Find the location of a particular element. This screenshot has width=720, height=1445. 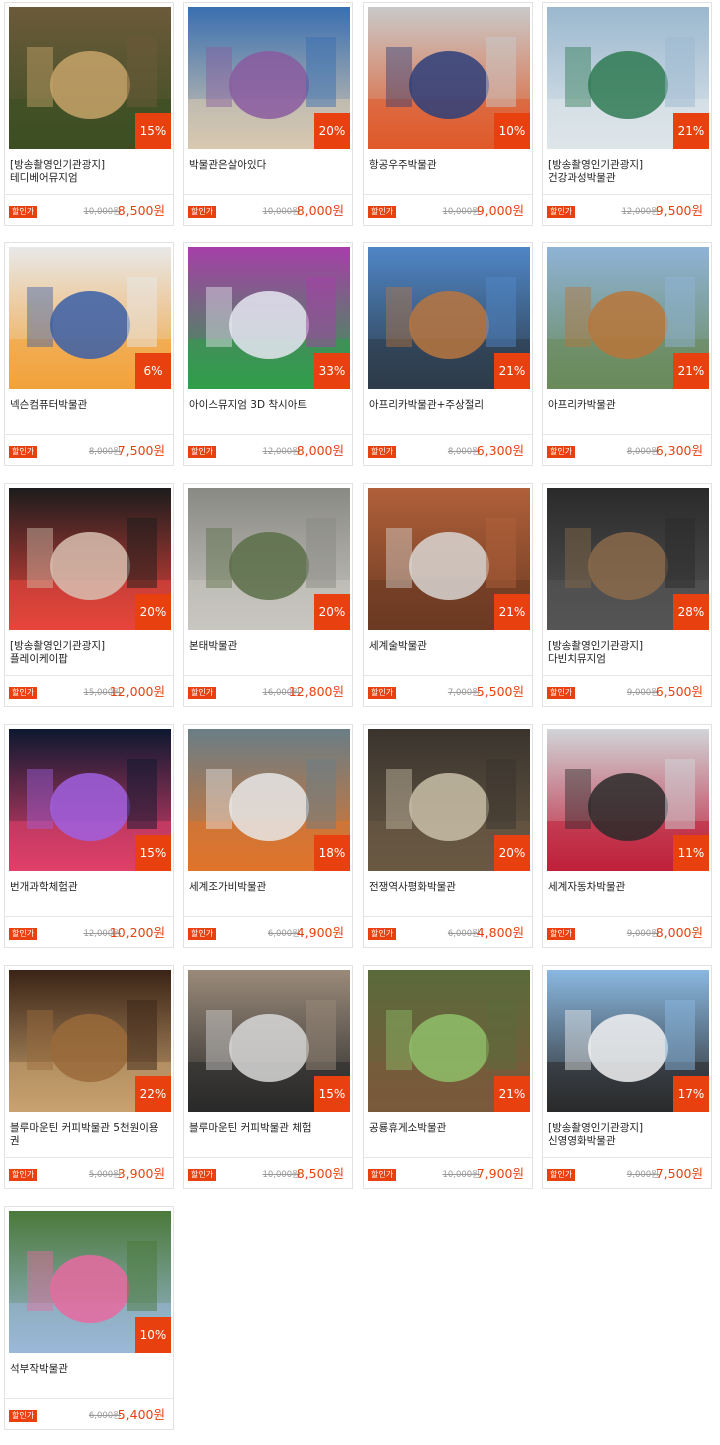

product-card: 28% [방송촬영인기관광지] 다빈치뮤지엄 할인가 9,000원 6,500원 is located at coordinates (627, 595).